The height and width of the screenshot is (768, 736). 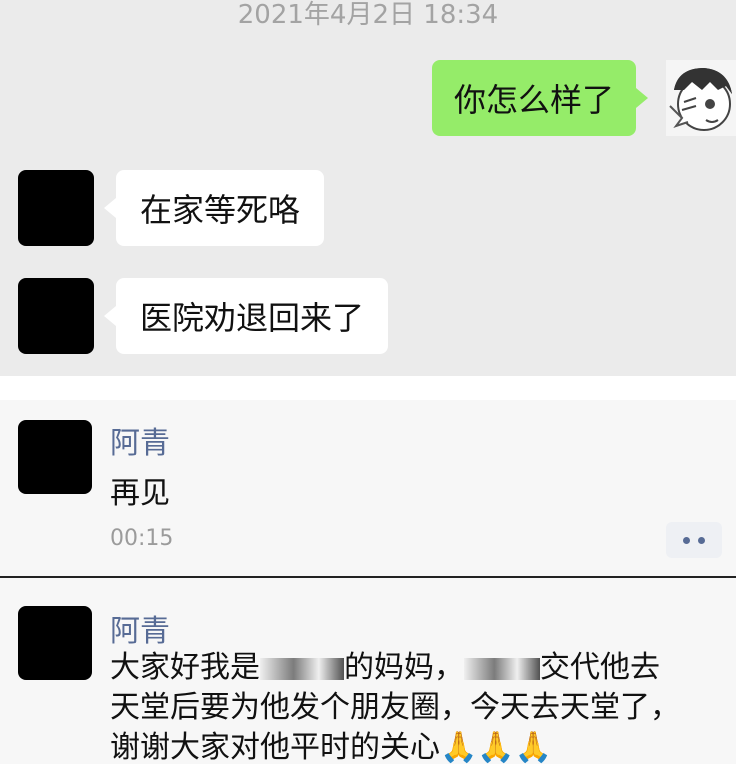 What do you see at coordinates (694, 540) in the screenshot?
I see `more-options-button` at bounding box center [694, 540].